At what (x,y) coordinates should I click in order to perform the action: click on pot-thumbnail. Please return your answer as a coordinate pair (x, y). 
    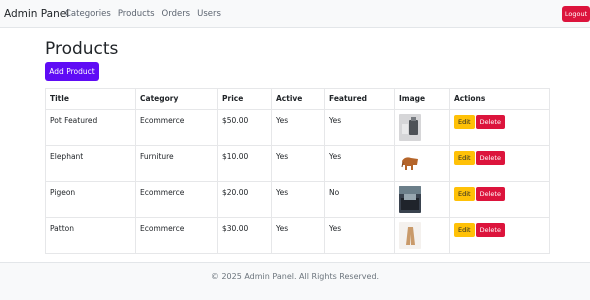
    Looking at the image, I should click on (410, 127).